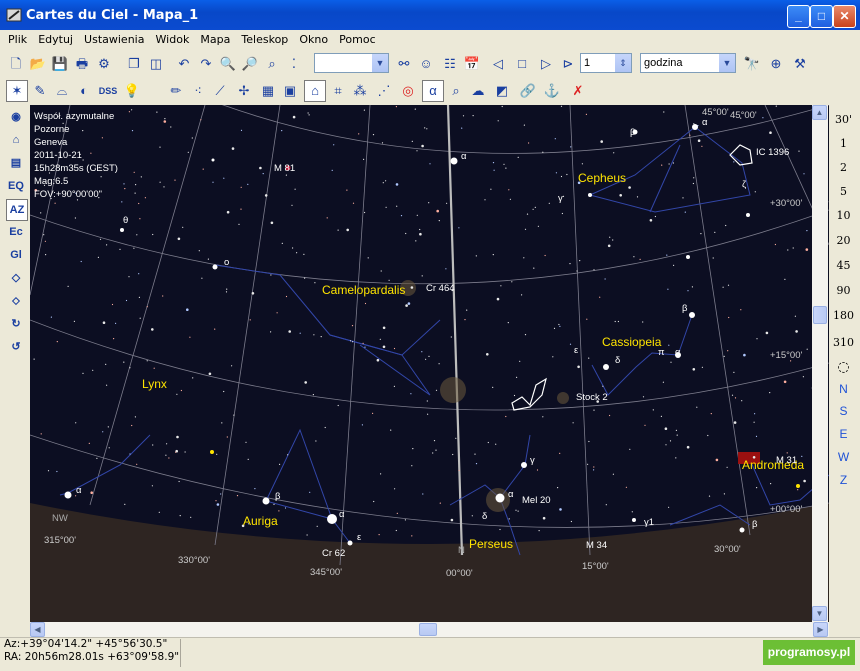 The image size is (860, 671). What do you see at coordinates (228, 64) in the screenshot?
I see `zoom-in-icon: 🔍` at bounding box center [228, 64].